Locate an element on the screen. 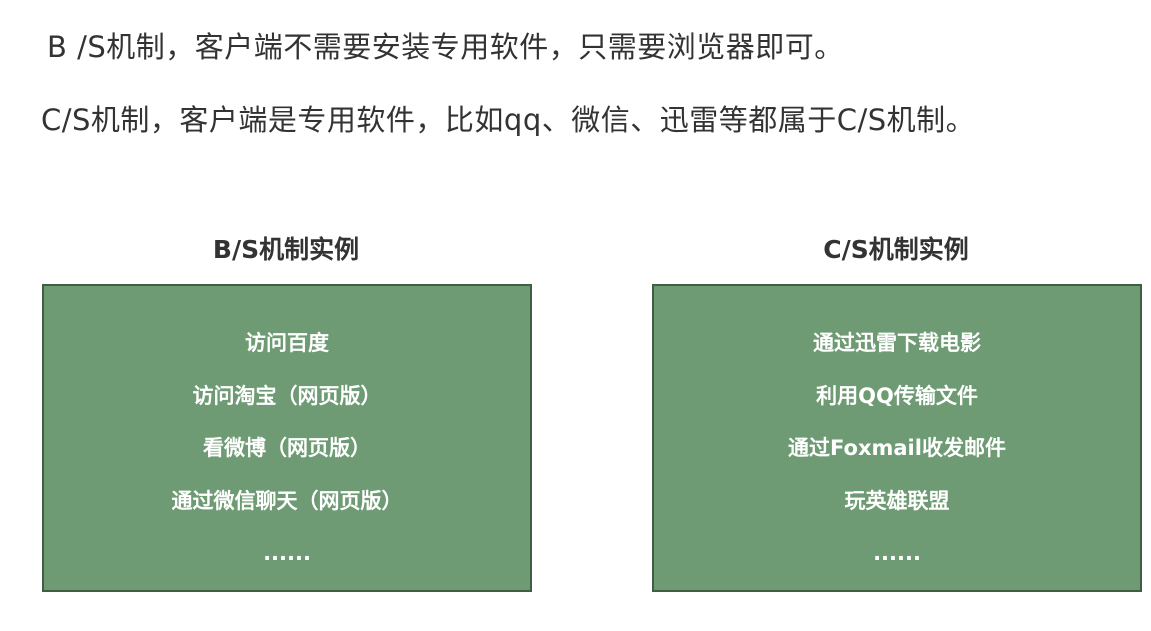 The width and height of the screenshot is (1151, 631). cs-example-item: 通过Foxmail收发邮件 is located at coordinates (897, 448).